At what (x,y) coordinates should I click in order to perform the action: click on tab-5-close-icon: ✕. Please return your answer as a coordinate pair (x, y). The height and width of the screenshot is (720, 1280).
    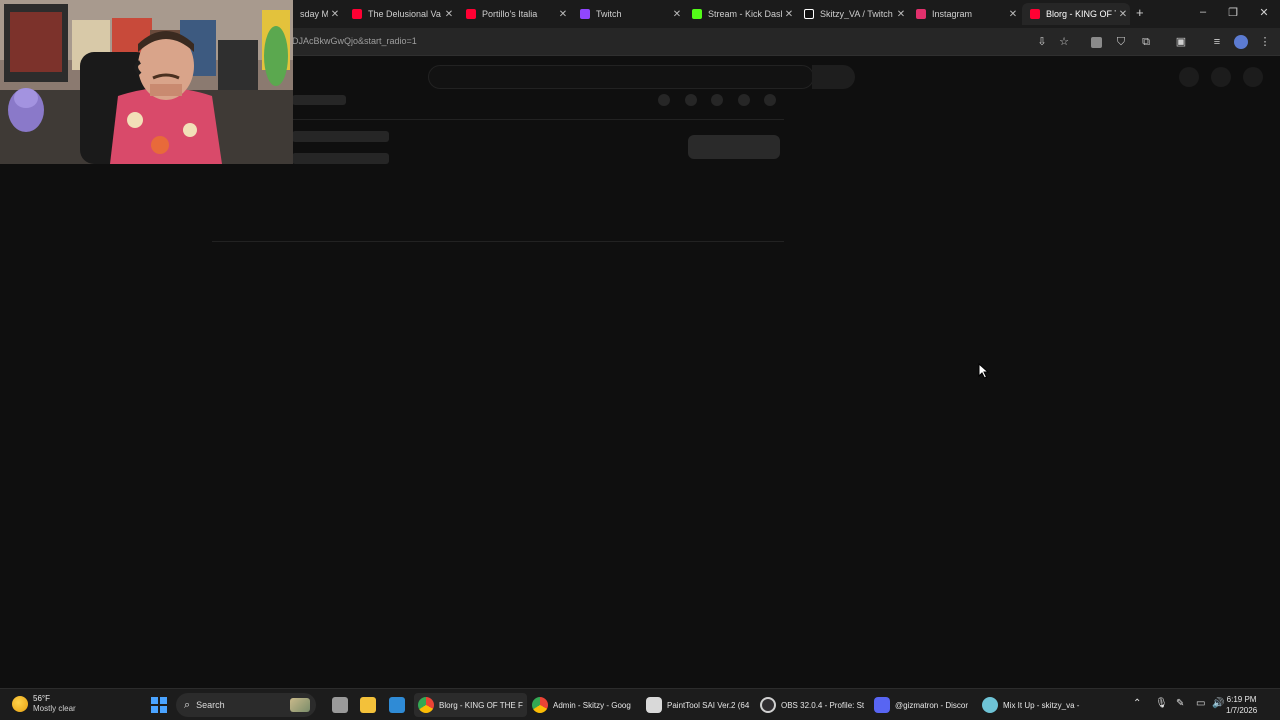
    Looking at the image, I should click on (789, 14).